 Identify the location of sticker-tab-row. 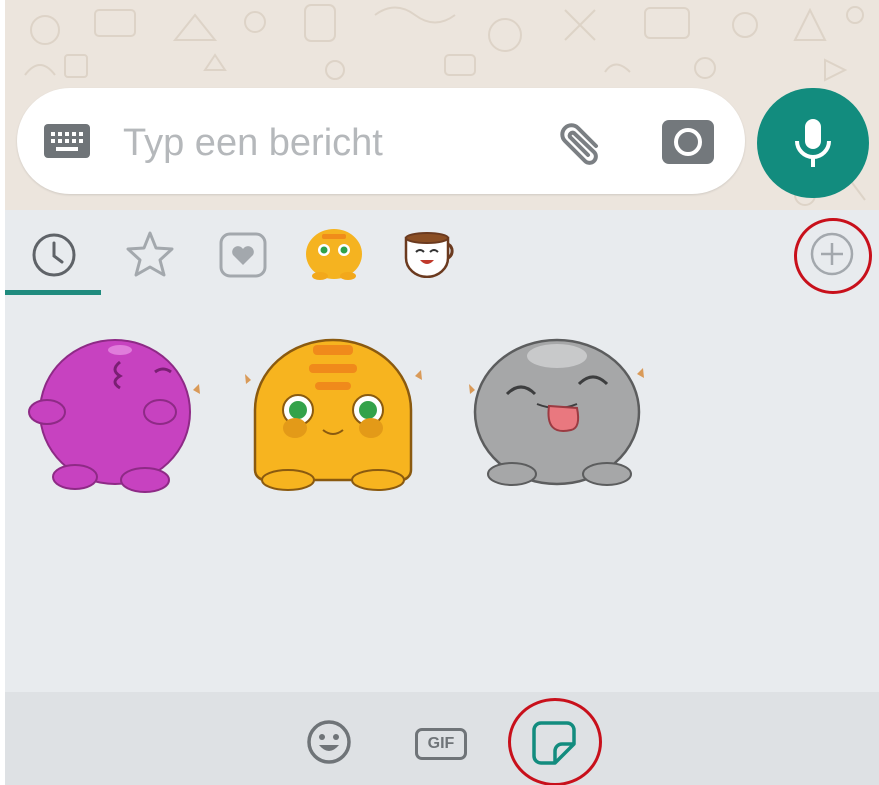
(442, 253).